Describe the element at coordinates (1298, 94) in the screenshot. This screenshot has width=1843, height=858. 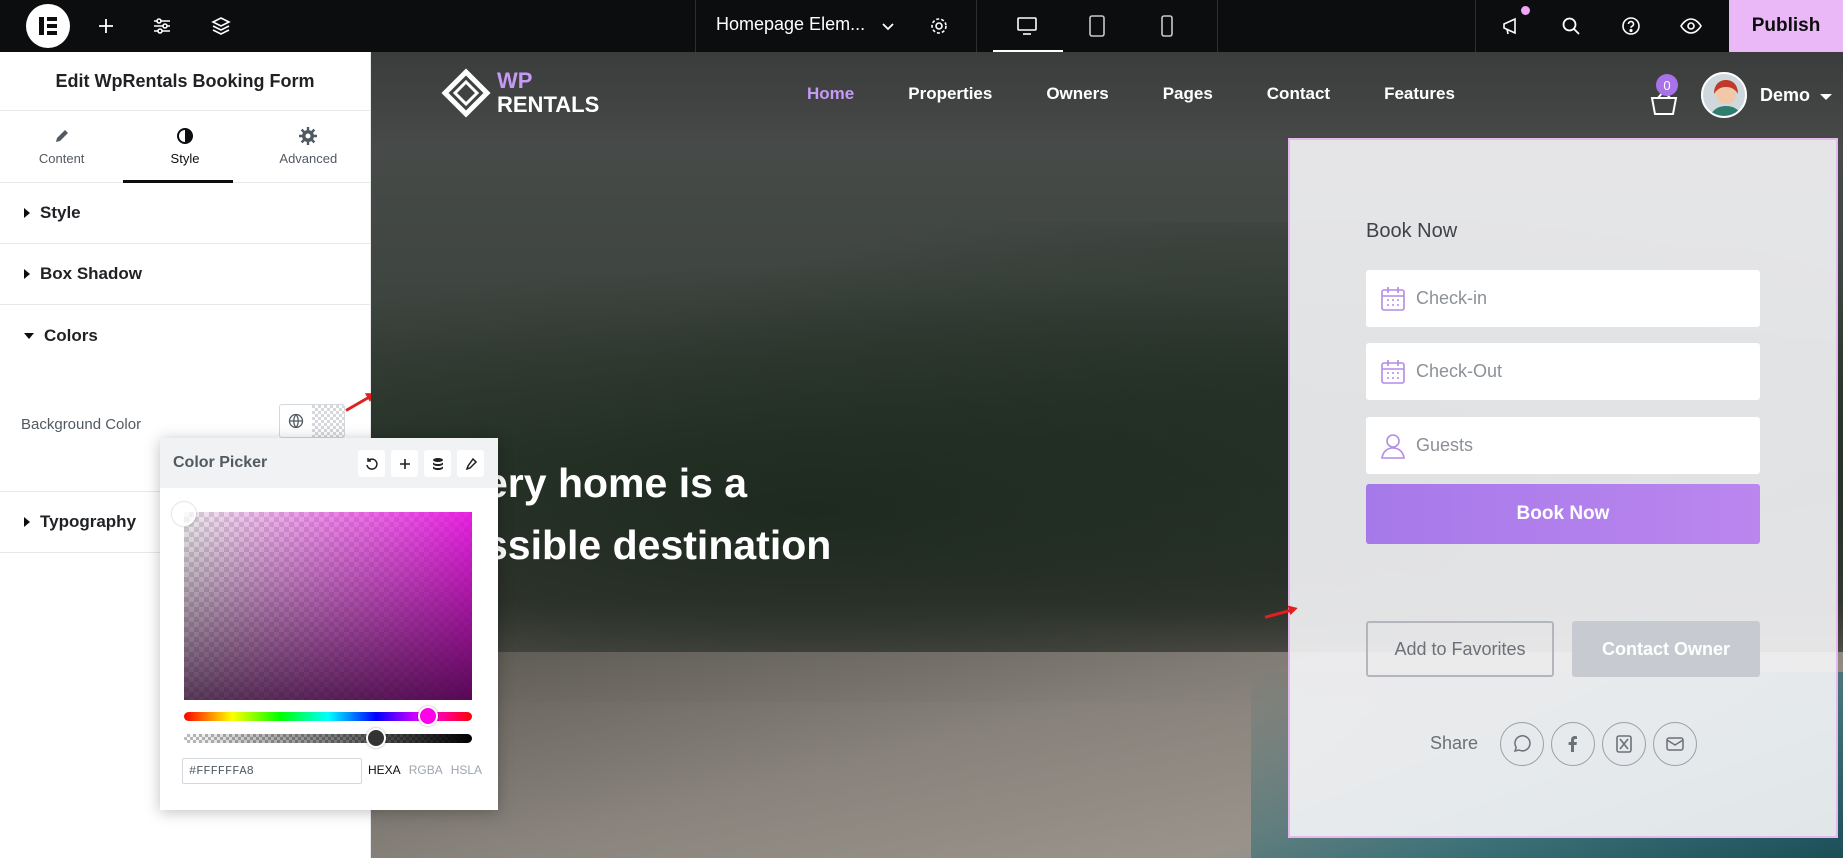
I see `nav-contact: Contact` at that location.